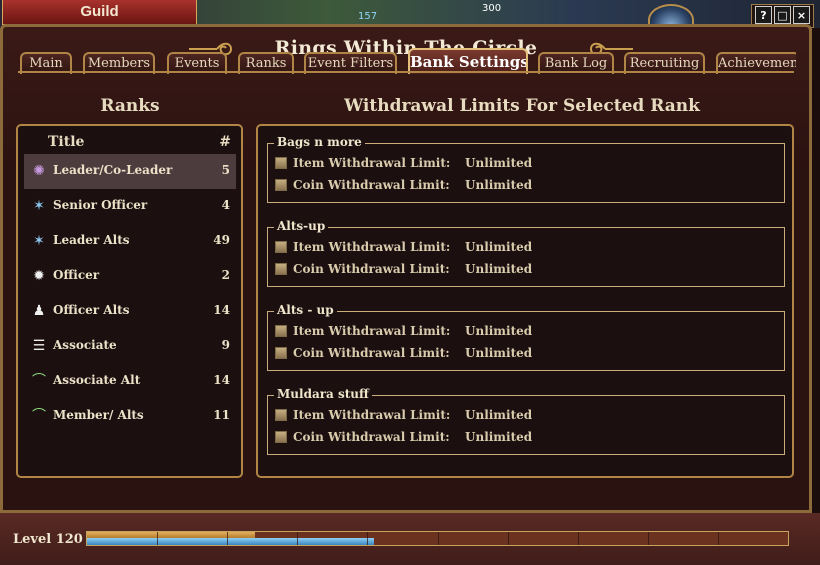 This screenshot has width=820, height=565. I want to click on rank-name: Leader Alts, so click(91, 240).